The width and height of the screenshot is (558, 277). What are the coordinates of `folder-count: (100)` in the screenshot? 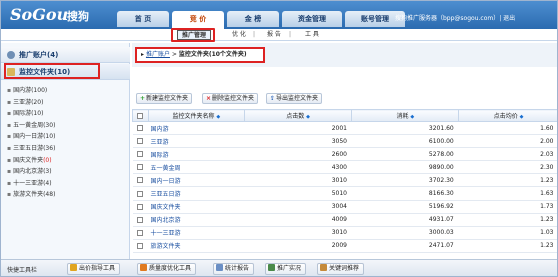 It's located at (39, 90).